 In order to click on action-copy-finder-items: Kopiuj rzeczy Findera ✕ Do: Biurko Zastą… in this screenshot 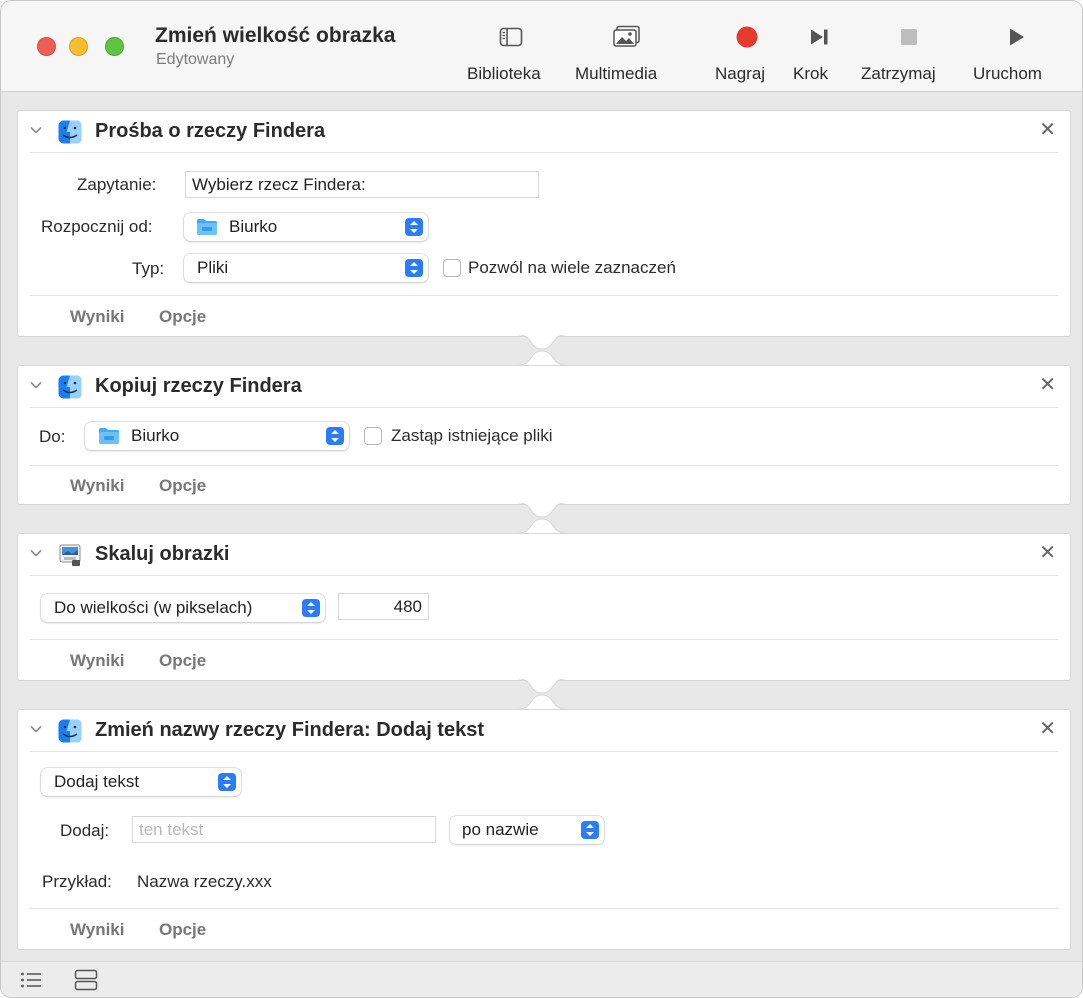, I will do `click(544, 435)`.